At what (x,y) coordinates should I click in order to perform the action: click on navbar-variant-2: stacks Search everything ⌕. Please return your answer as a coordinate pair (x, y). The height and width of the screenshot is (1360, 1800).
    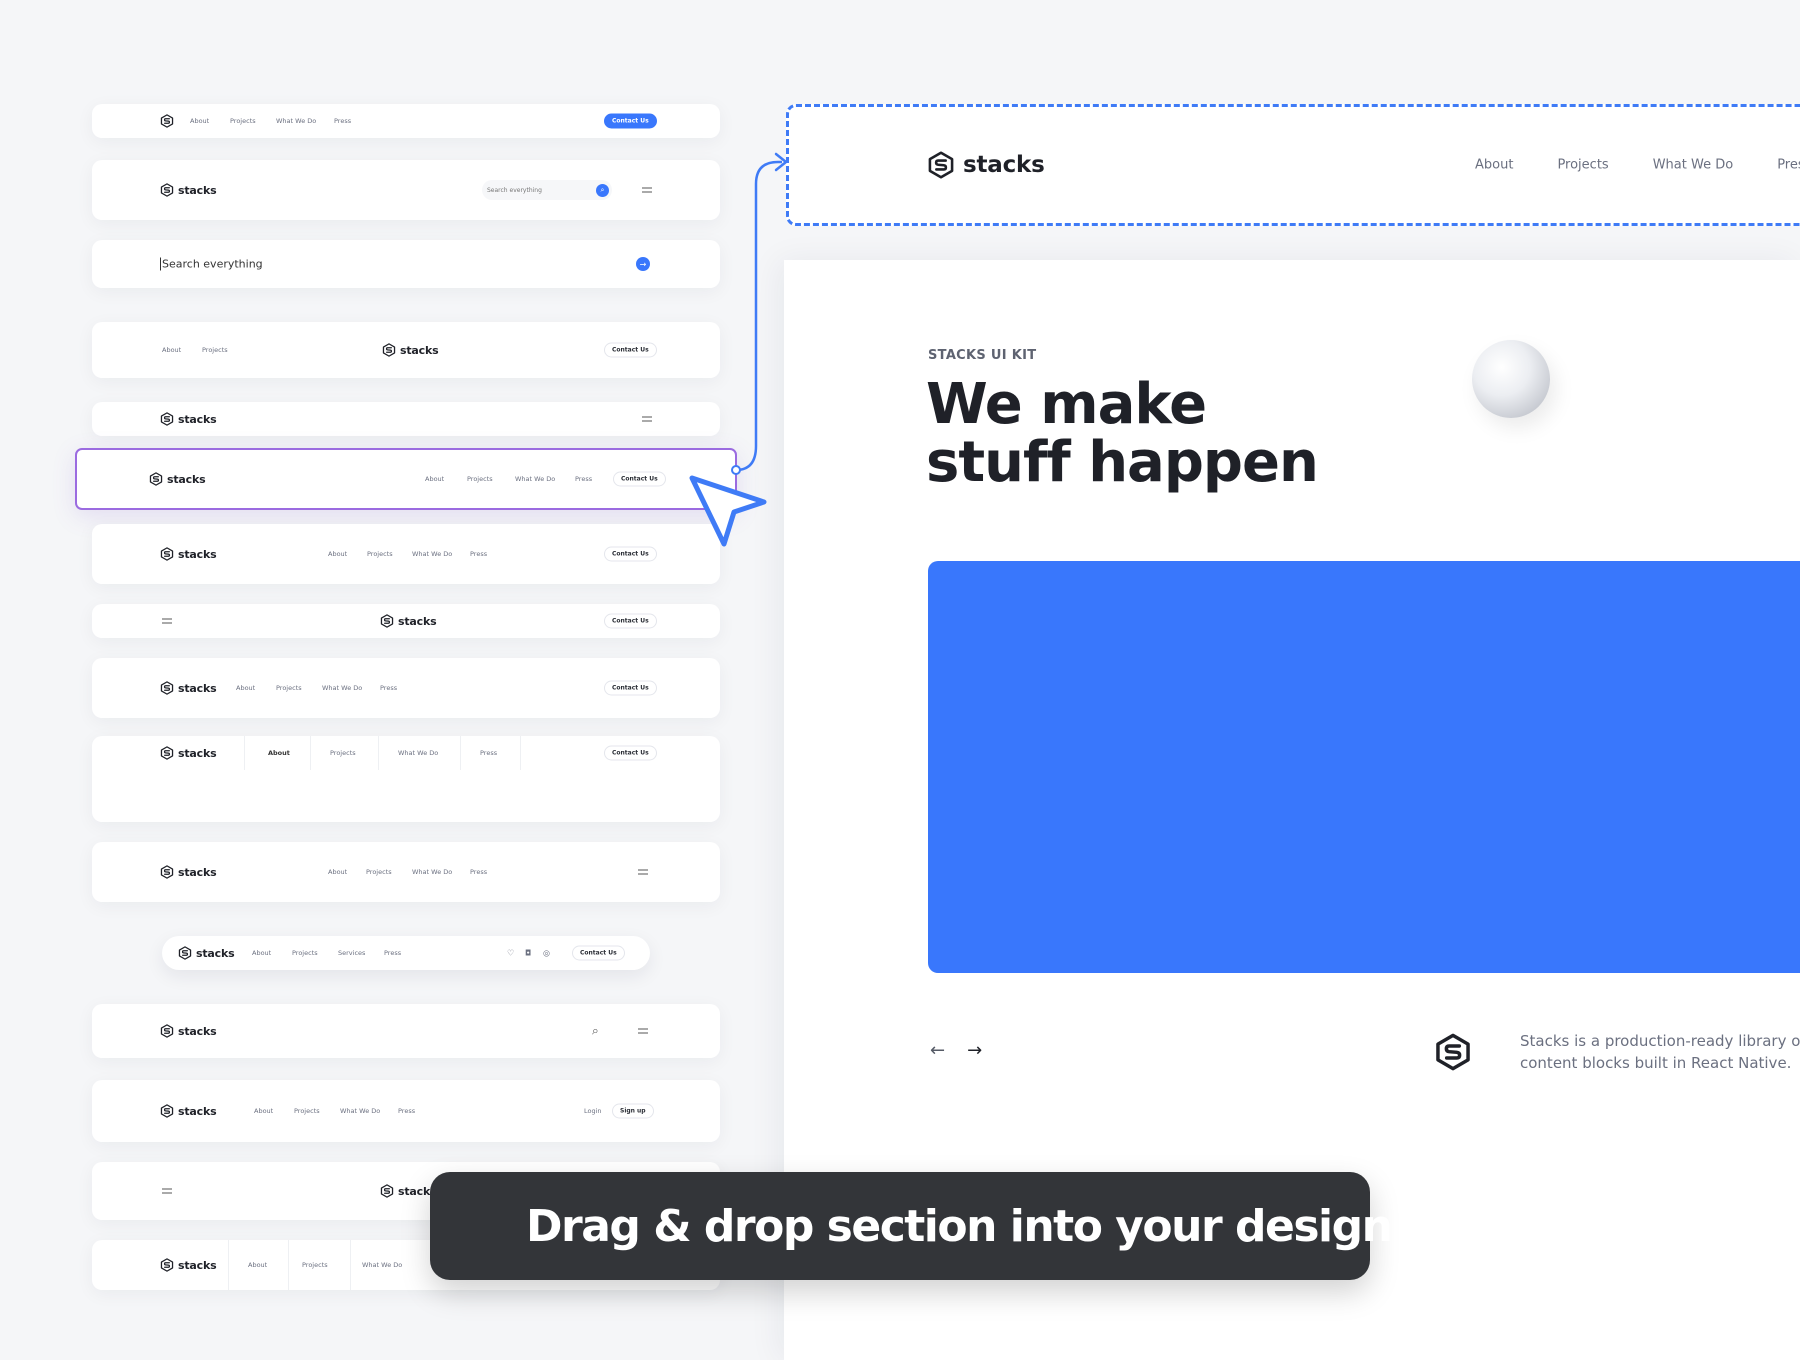
    Looking at the image, I should click on (406, 190).